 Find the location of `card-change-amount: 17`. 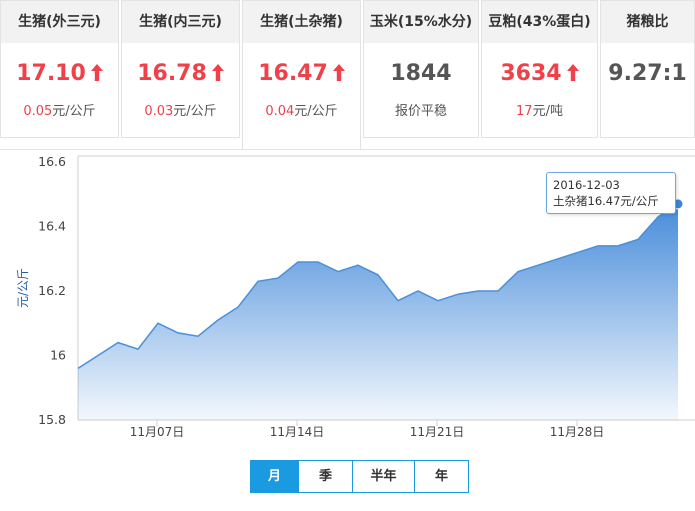

card-change-amount: 17 is located at coordinates (524, 111).